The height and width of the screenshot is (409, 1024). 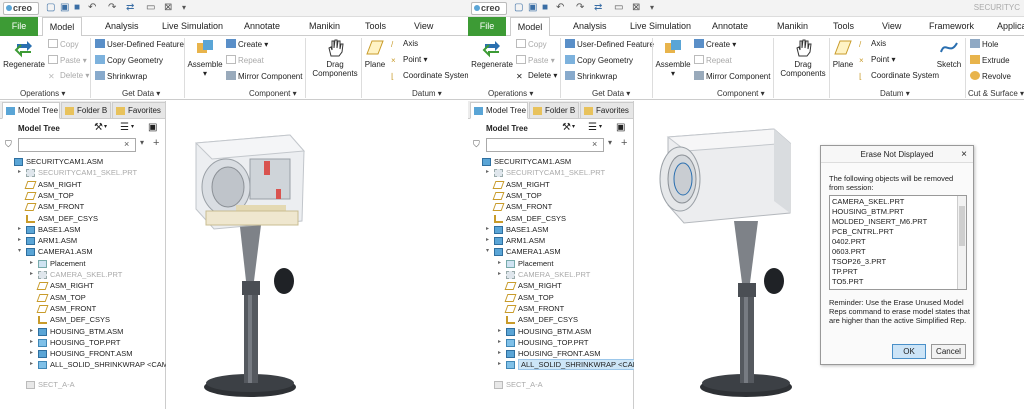 I want to click on tree-item: ▸ ARM1.ASM, so click(x=550, y=240).